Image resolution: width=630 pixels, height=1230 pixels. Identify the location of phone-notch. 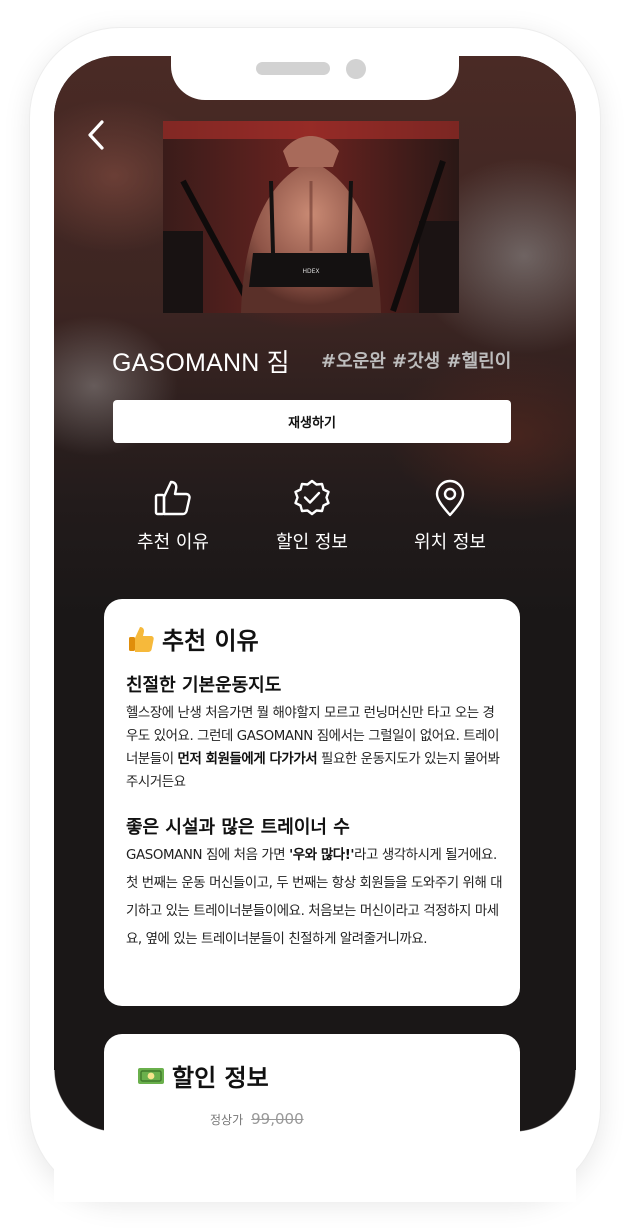
(315, 64).